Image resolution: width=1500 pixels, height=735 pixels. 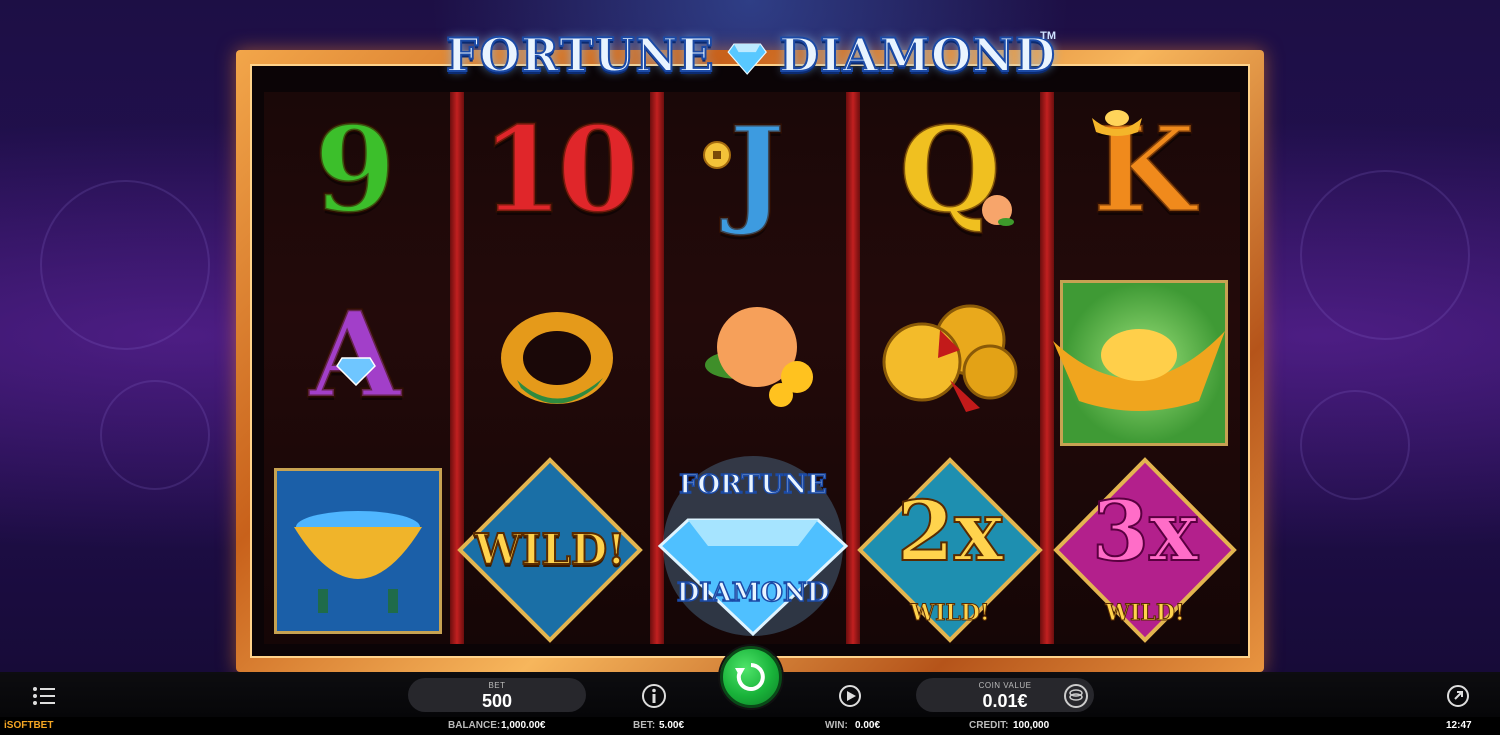 I want to click on symbol-2x-wild: 2x WILD!, so click(x=950, y=549).